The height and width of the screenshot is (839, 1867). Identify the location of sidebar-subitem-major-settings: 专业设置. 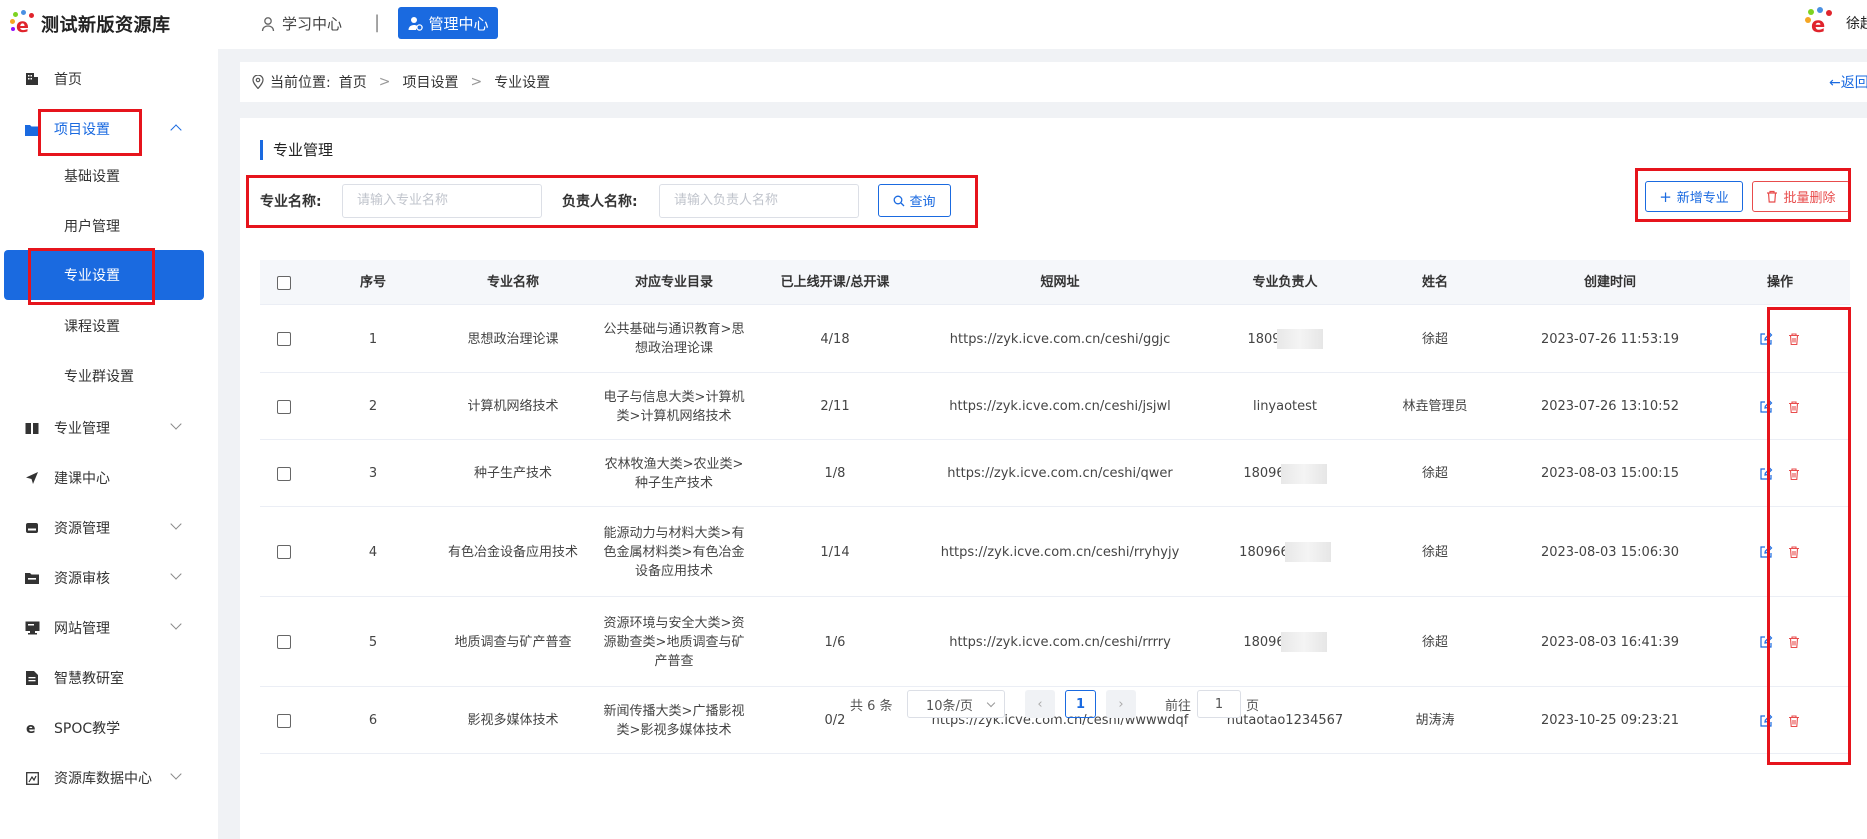
(104, 275).